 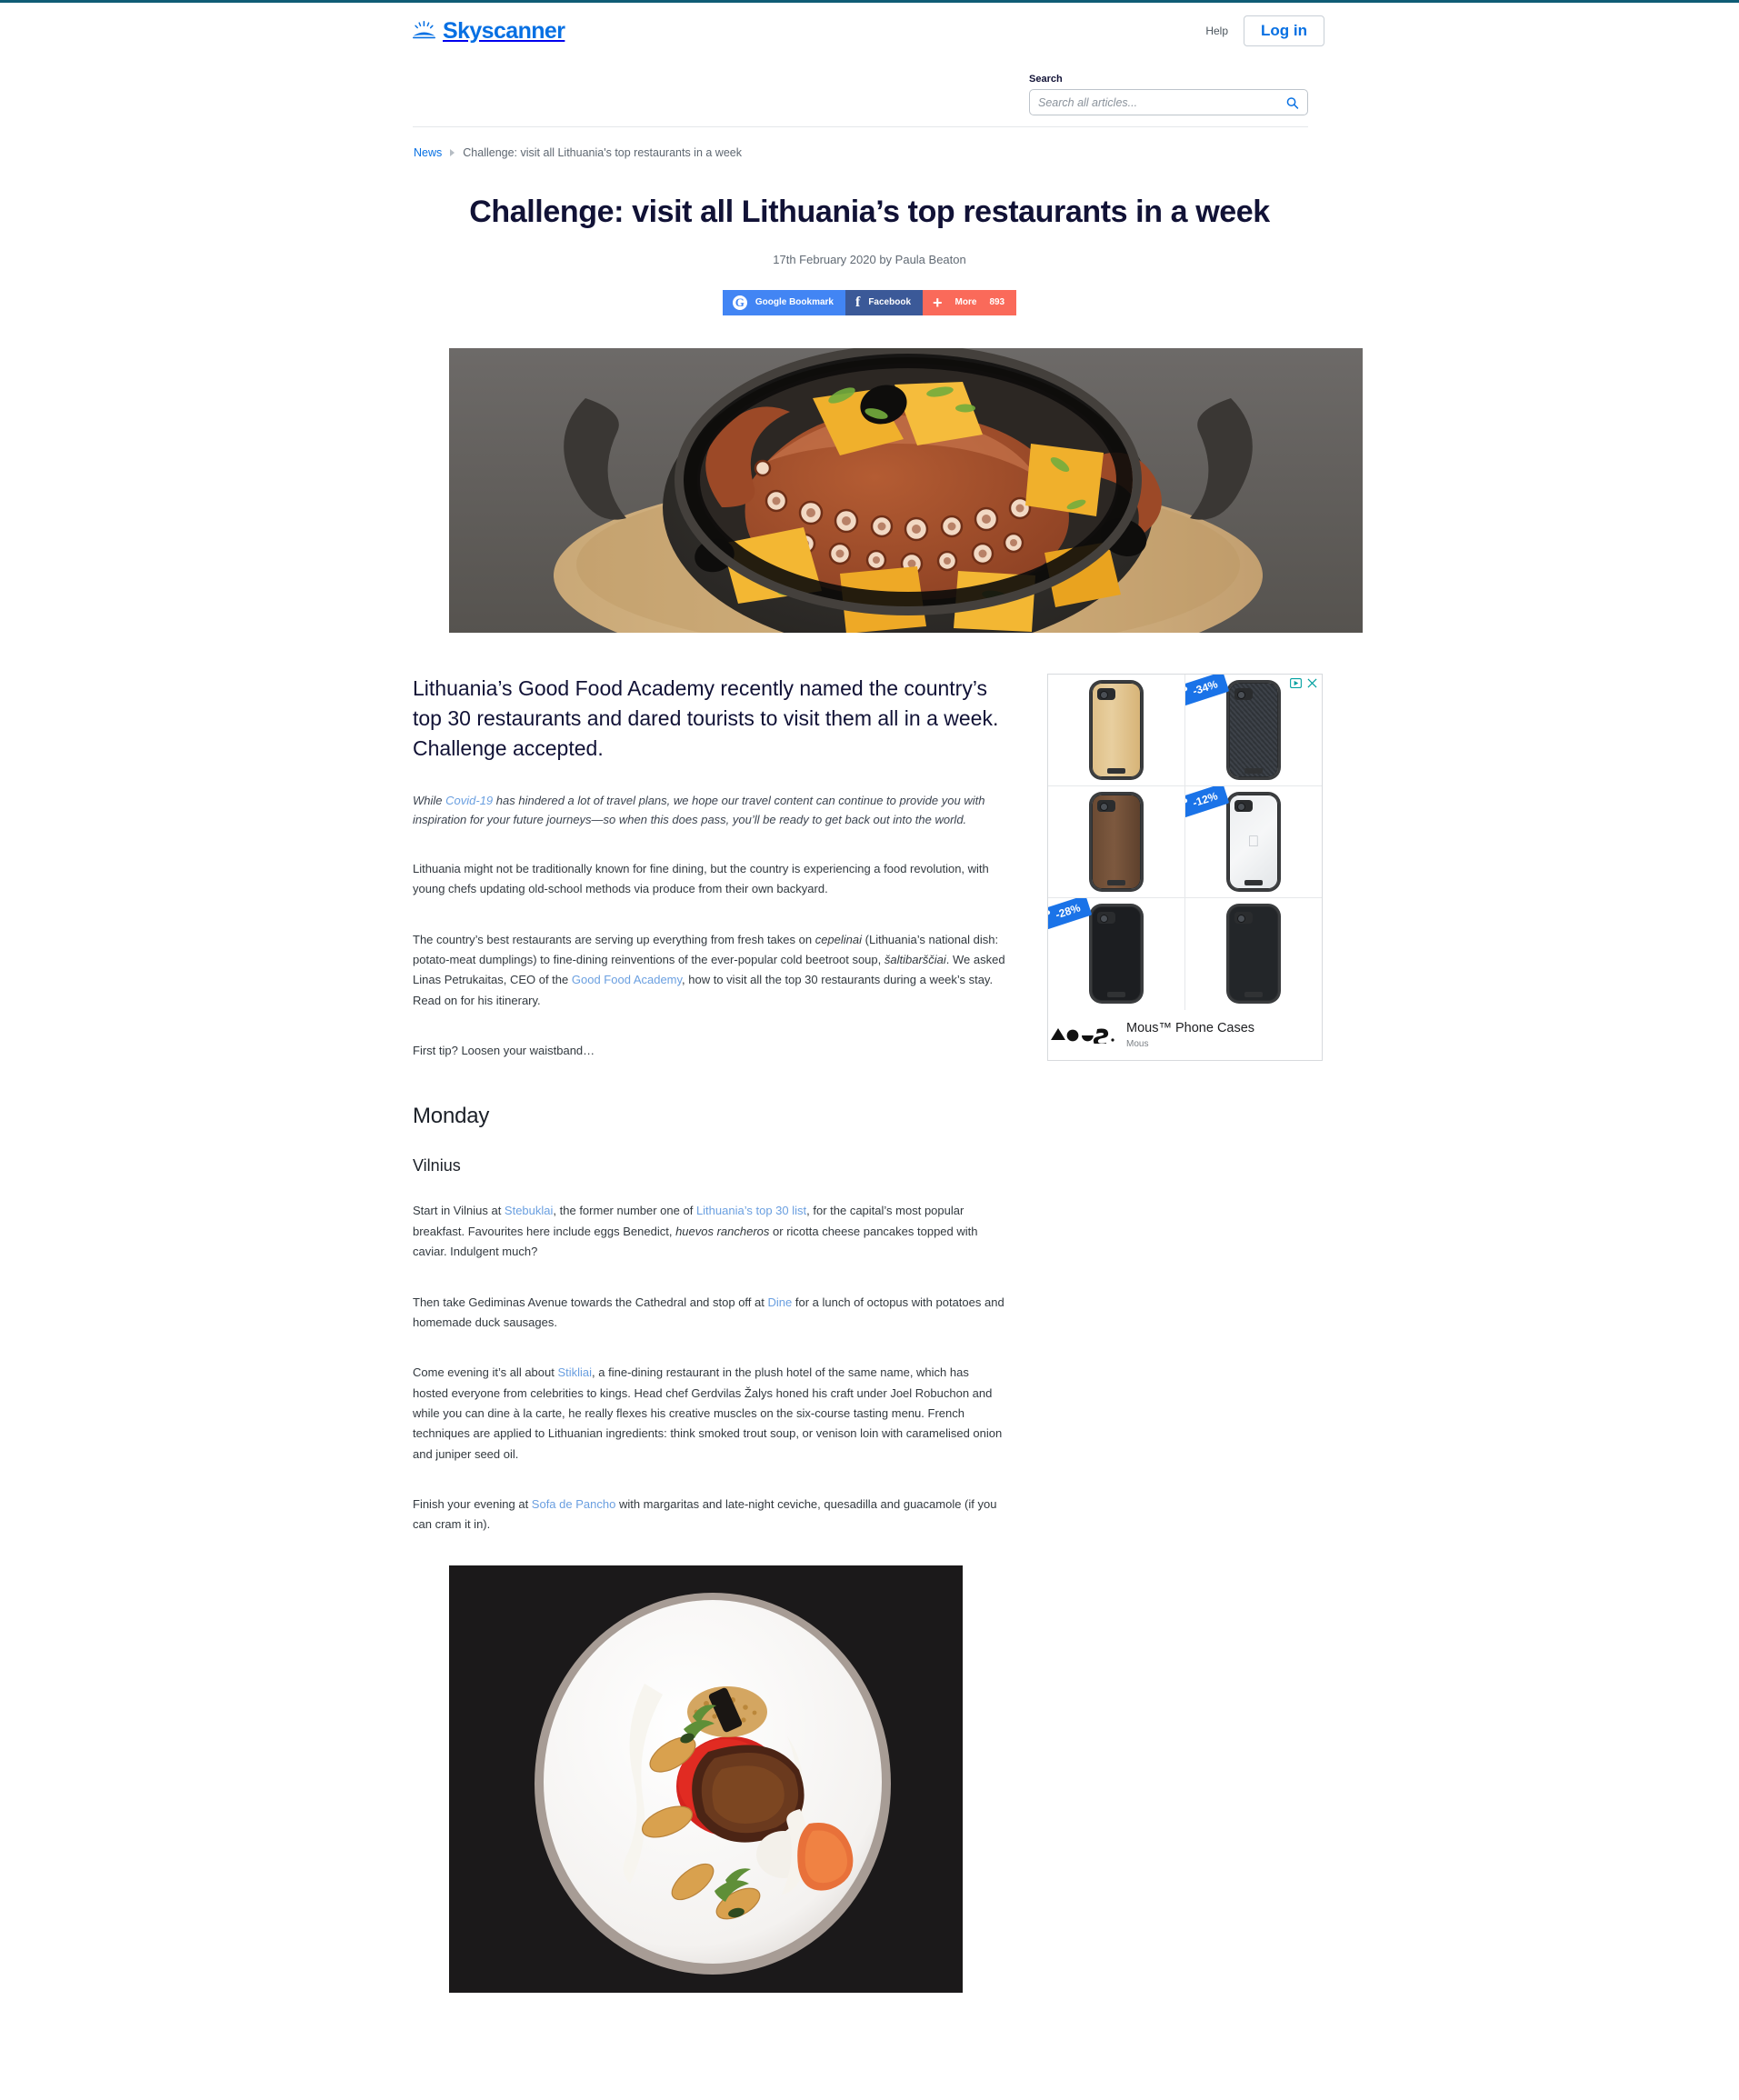 What do you see at coordinates (627, 979) in the screenshot?
I see `good-food-academy-link: Good Food Academy` at bounding box center [627, 979].